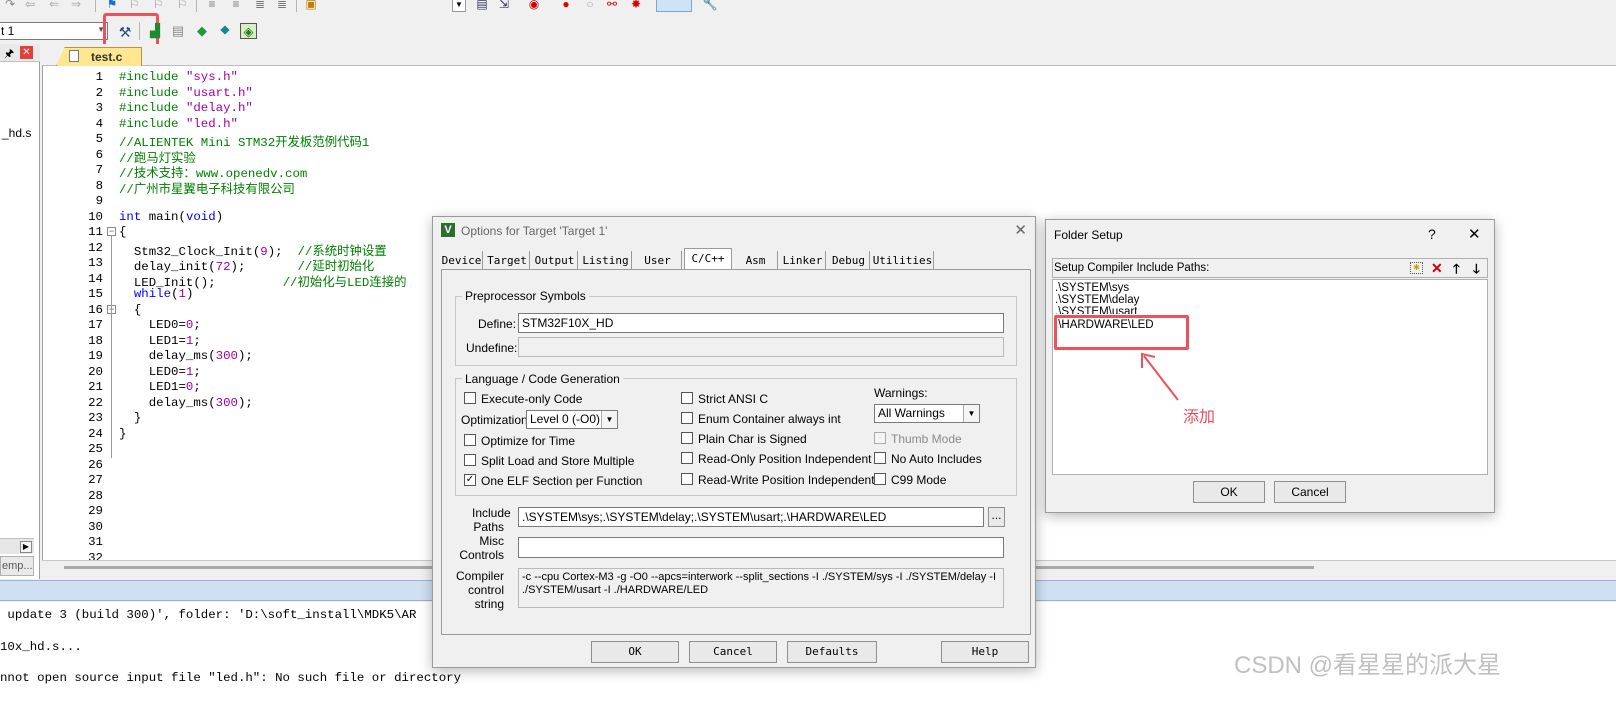 This screenshot has width=1616, height=711. Describe the element at coordinates (95, 340) in the screenshot. I see `line-number: 18` at that location.